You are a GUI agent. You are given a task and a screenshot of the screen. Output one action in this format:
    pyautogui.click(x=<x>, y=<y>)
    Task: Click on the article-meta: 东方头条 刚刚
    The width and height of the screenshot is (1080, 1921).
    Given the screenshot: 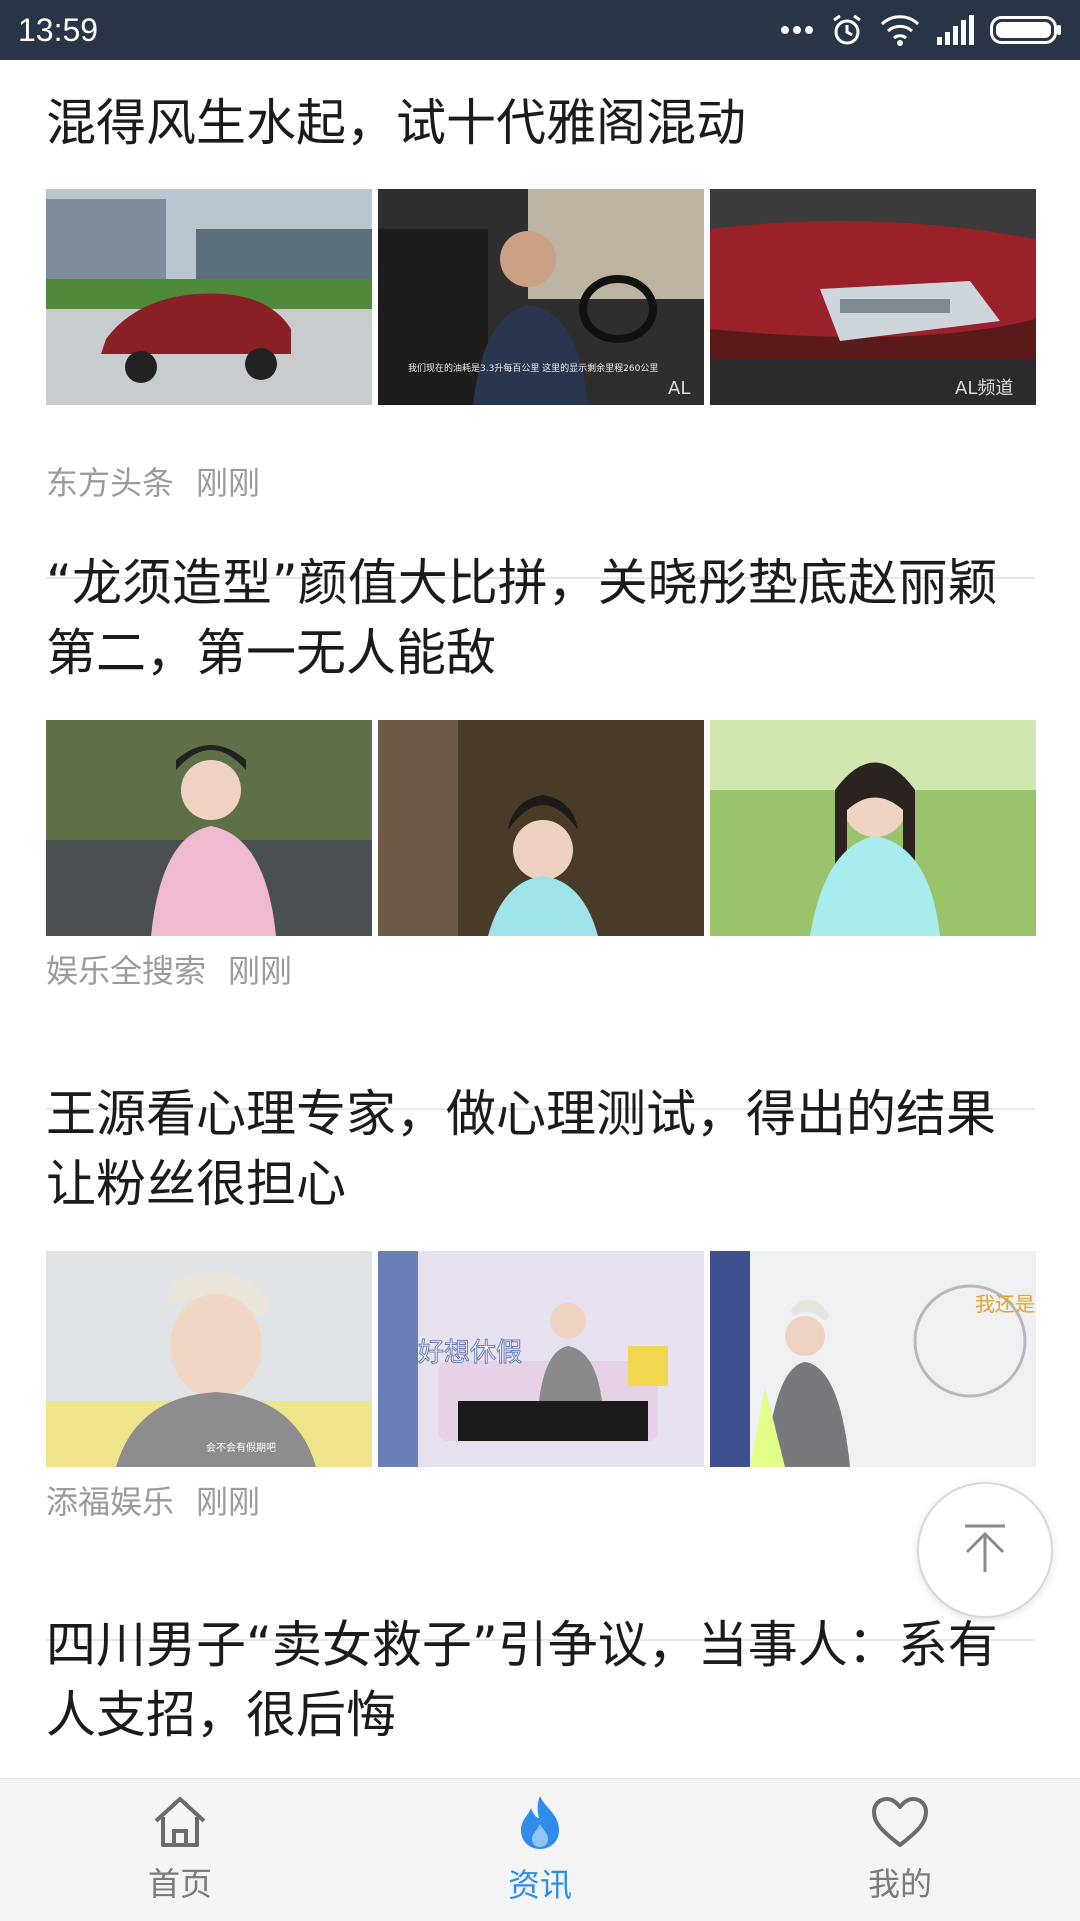 What is the action you would take?
    pyautogui.click(x=153, y=481)
    